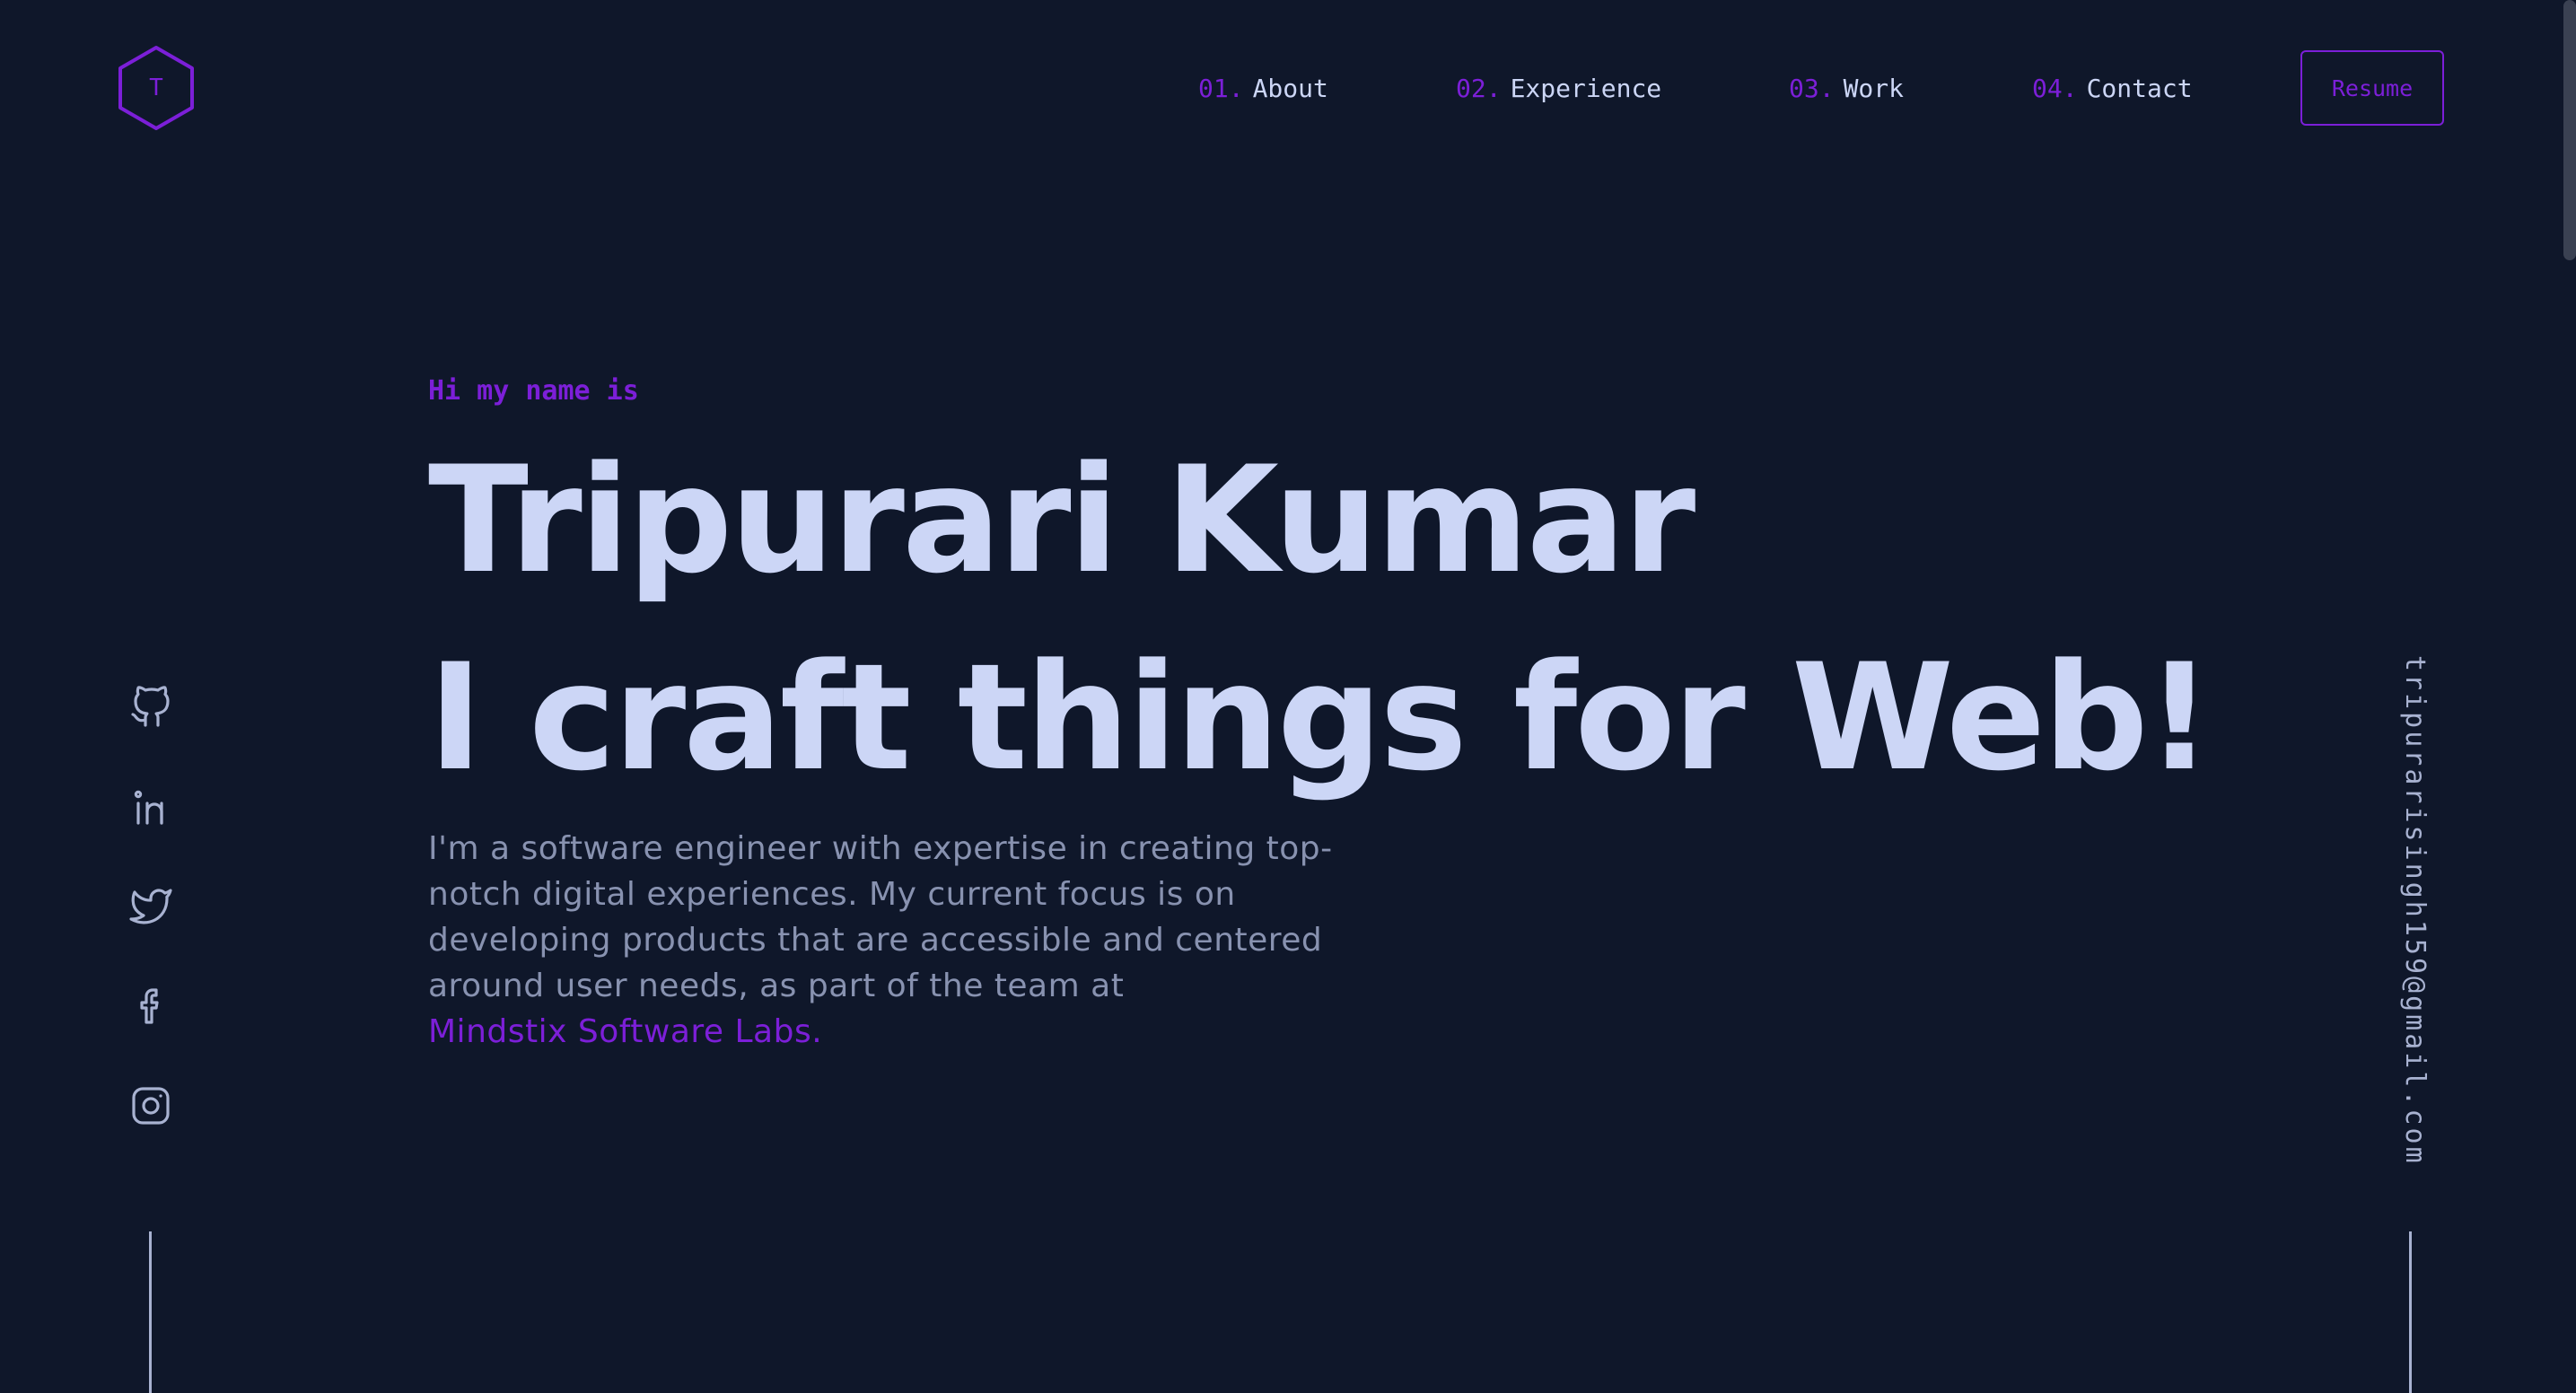 This screenshot has width=2576, height=1393. I want to click on page-scrollbar, so click(2569, 130).